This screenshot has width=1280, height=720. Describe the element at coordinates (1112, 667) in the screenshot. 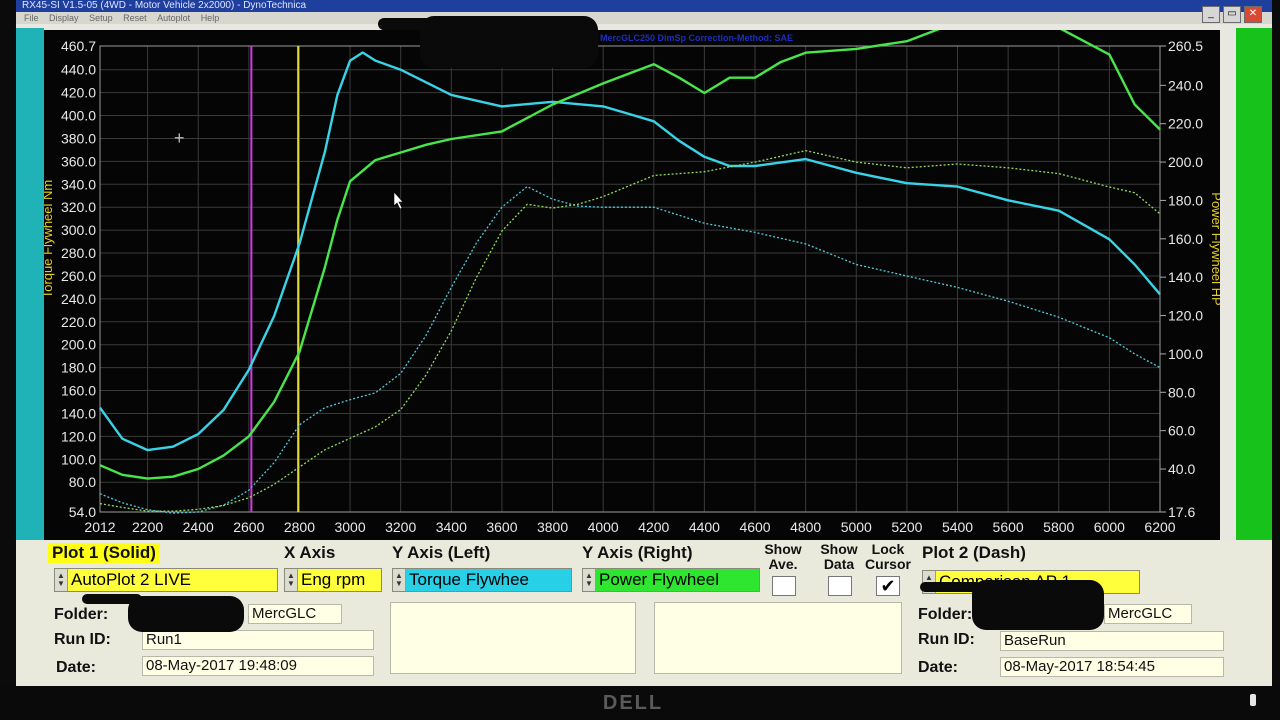

I see `right-date-field: 08-May-2017 18:54:45` at that location.